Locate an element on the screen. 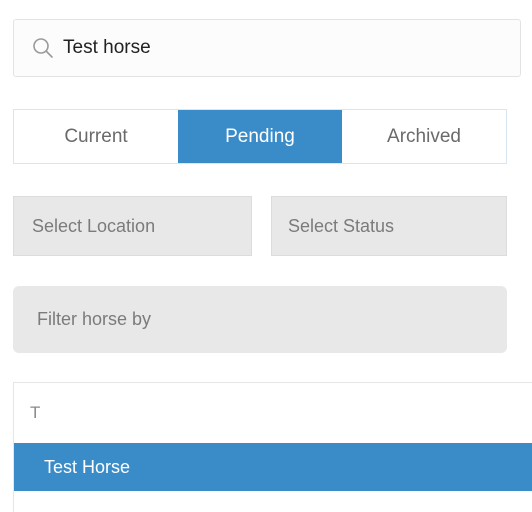 This screenshot has width=532, height=512. list-group-header: T is located at coordinates (273, 413).